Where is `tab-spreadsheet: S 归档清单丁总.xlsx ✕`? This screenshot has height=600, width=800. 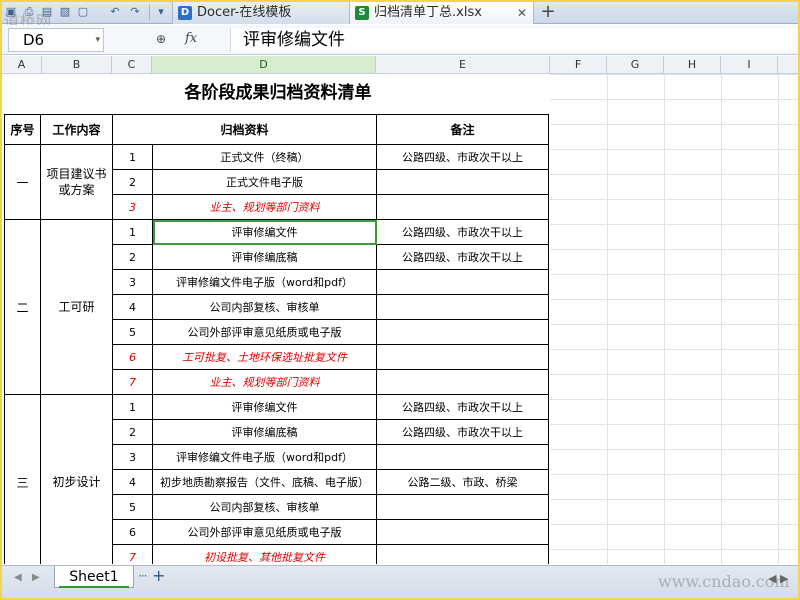
tab-spreadsheet: S 归档清单丁总.xlsx ✕ is located at coordinates (442, 13).